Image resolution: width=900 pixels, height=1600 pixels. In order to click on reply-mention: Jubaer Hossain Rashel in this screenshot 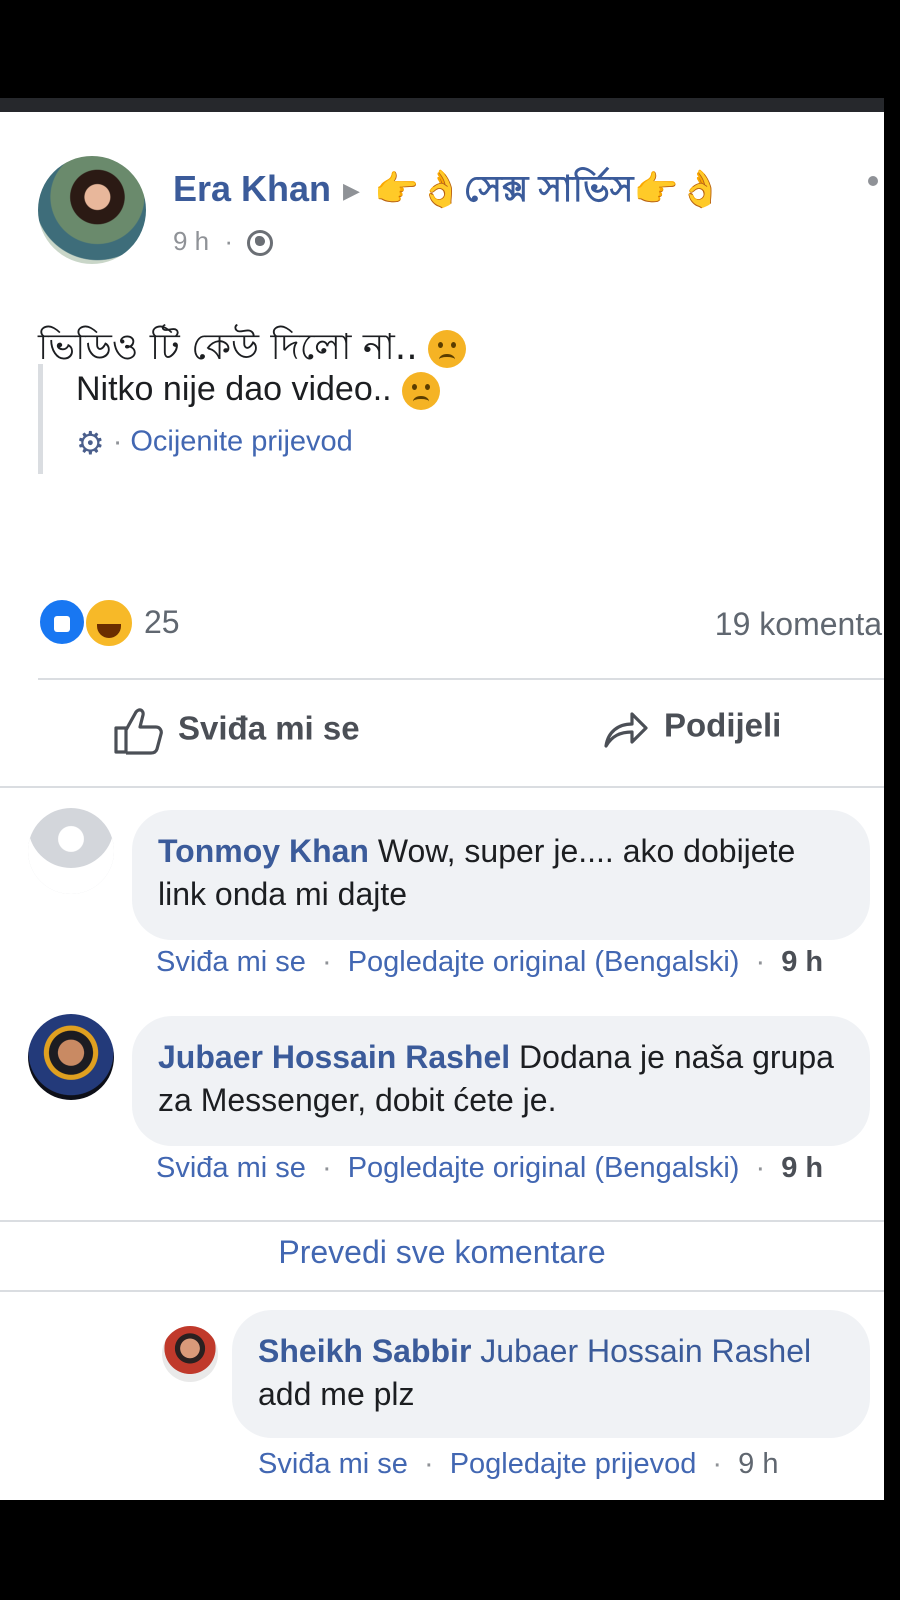, I will do `click(645, 1351)`.